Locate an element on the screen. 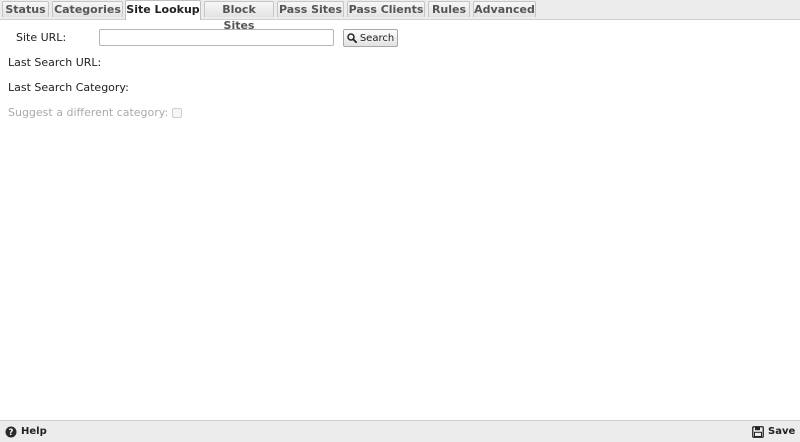  search-button-label: Search is located at coordinates (377, 38).